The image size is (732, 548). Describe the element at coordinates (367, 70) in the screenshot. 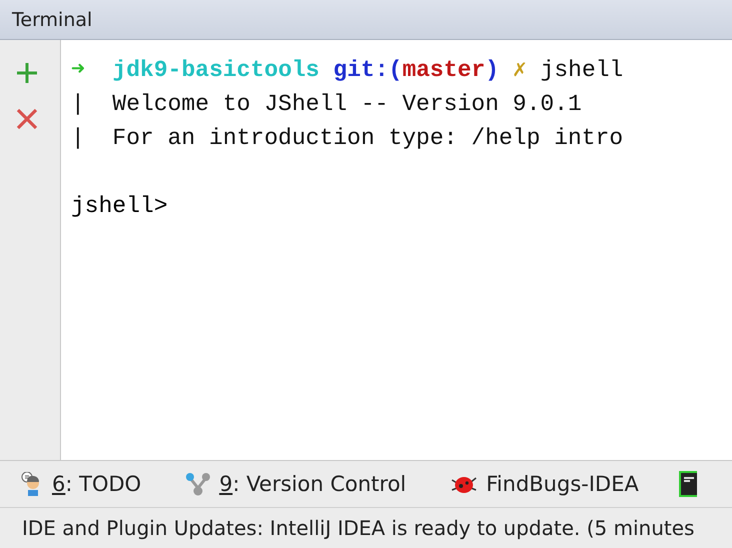

I see `git-label: git:(` at that location.